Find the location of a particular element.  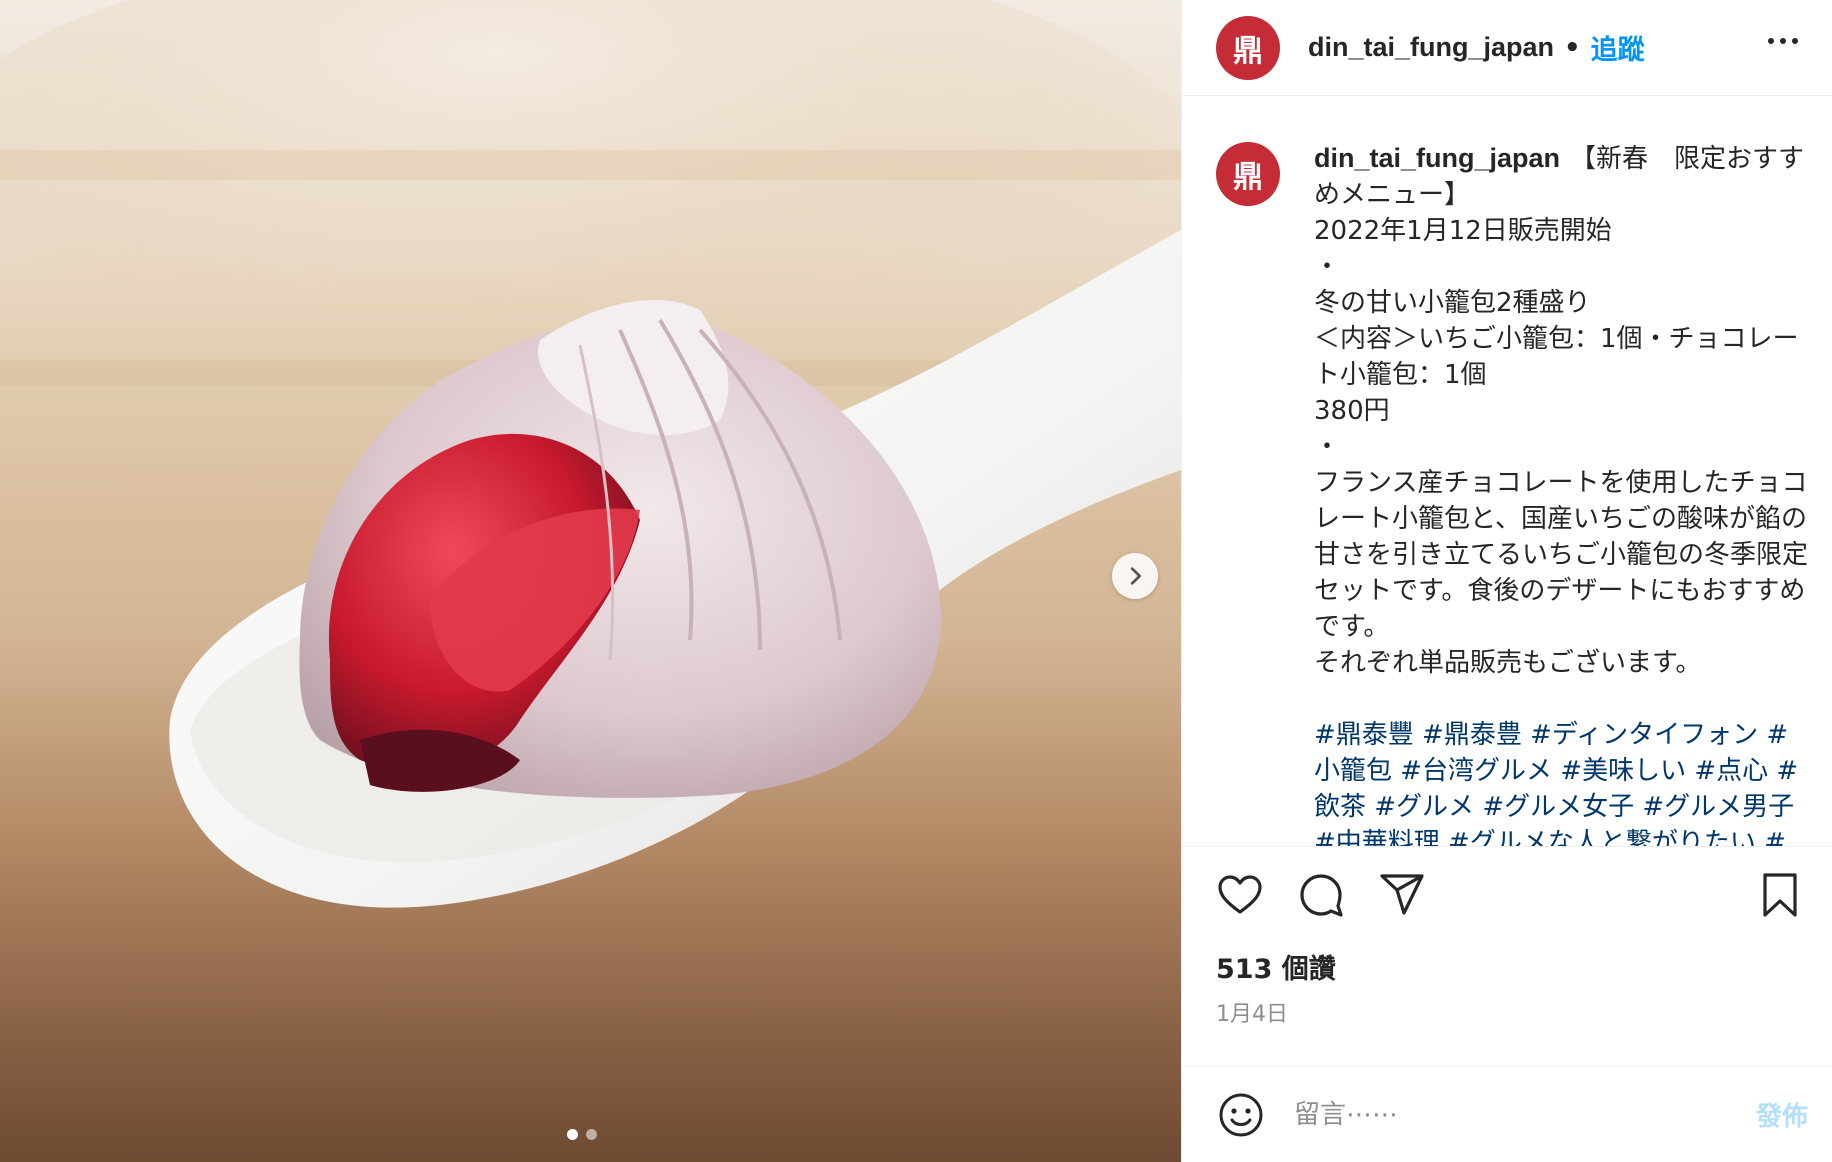

chevron-right-icon is located at coordinates (1135, 576).